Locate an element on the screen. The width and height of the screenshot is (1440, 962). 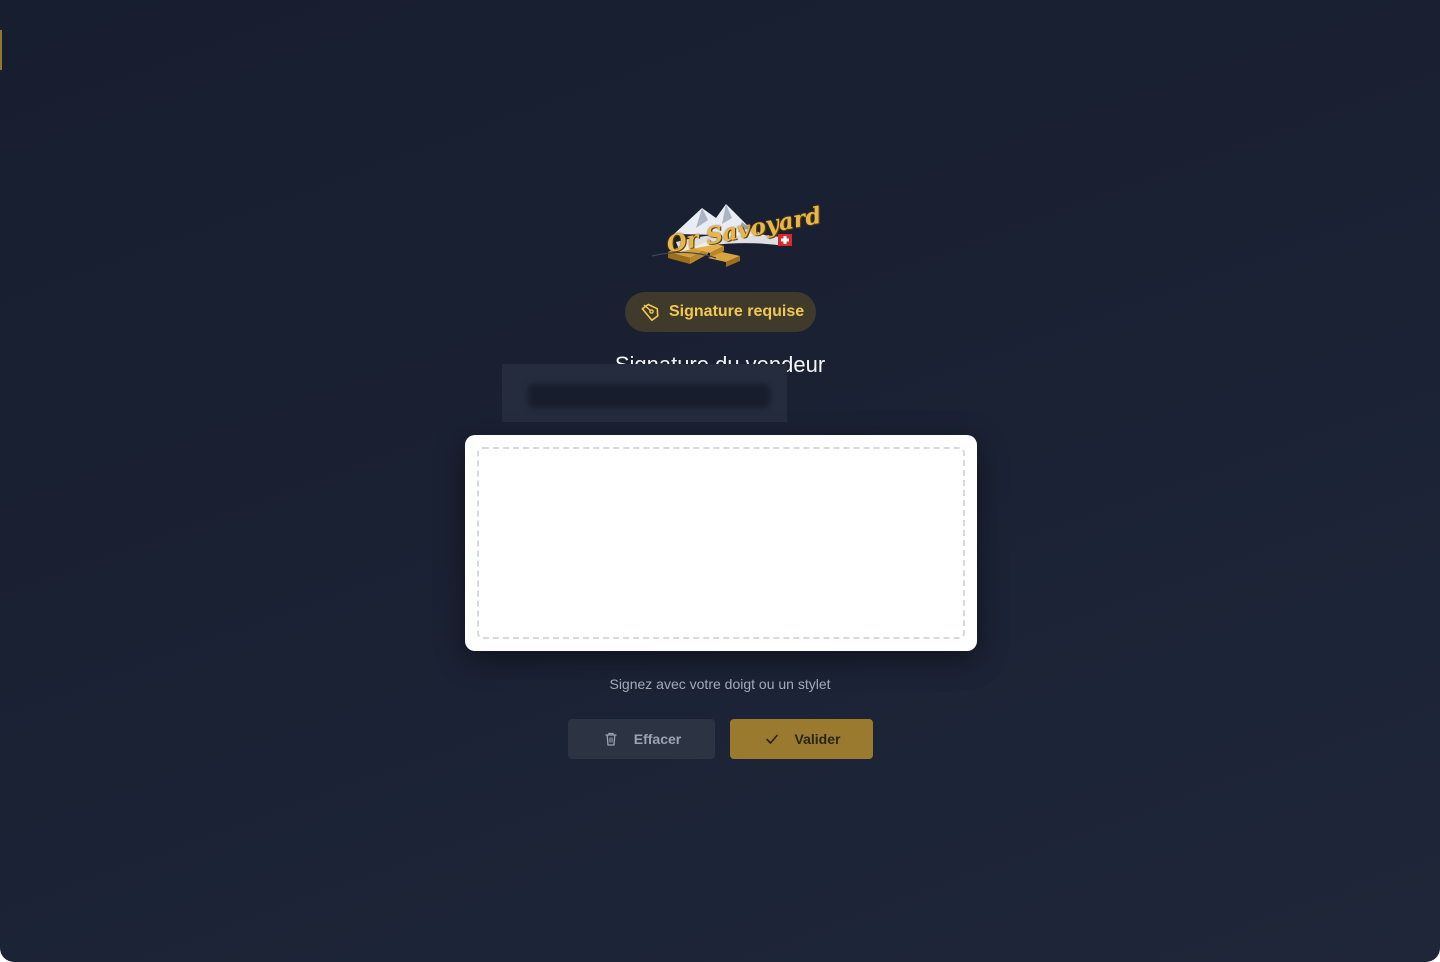
pen-nib-icon is located at coordinates (651, 312).